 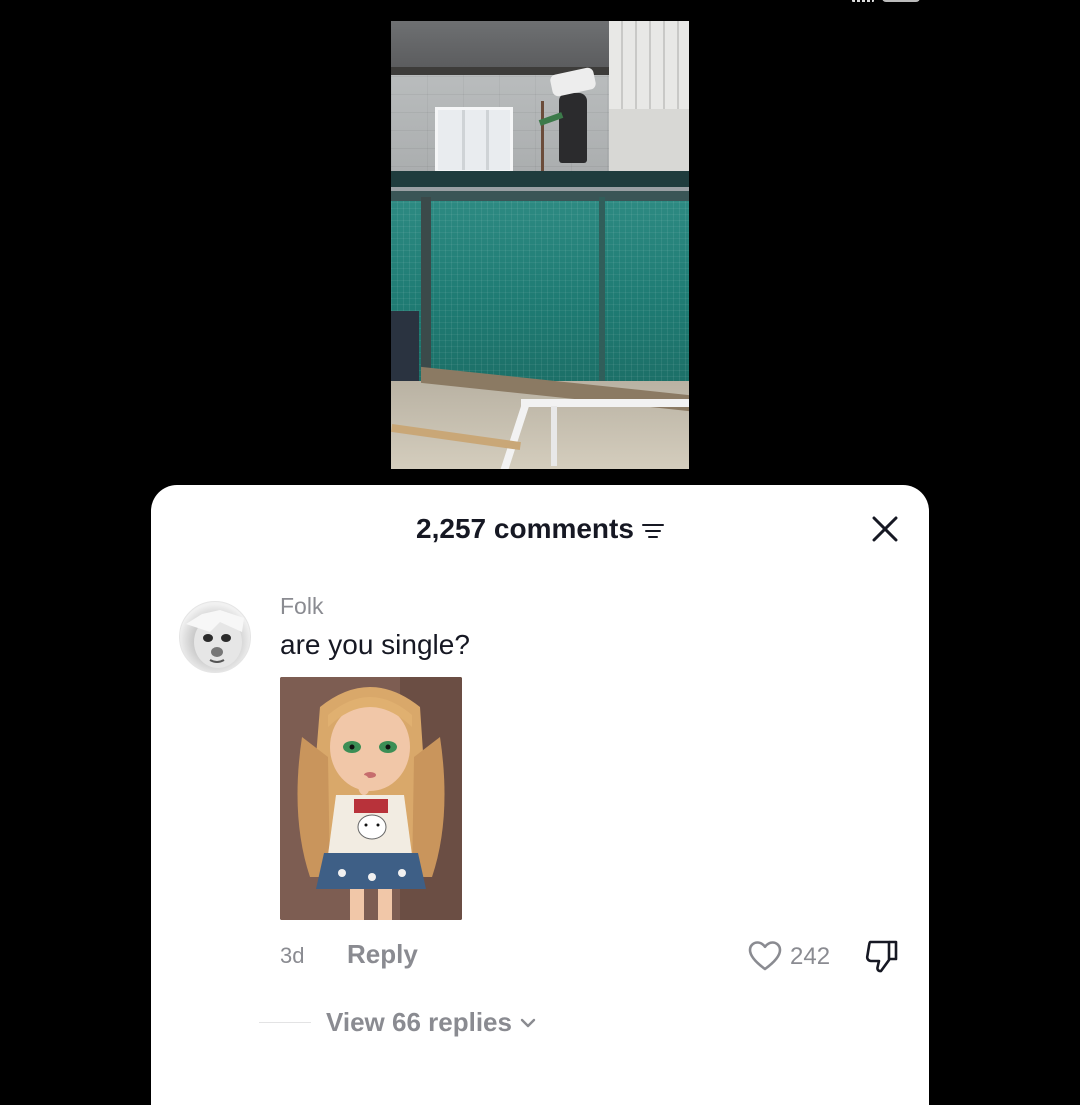 What do you see at coordinates (765, 956) in the screenshot?
I see `heart-outline-icon` at bounding box center [765, 956].